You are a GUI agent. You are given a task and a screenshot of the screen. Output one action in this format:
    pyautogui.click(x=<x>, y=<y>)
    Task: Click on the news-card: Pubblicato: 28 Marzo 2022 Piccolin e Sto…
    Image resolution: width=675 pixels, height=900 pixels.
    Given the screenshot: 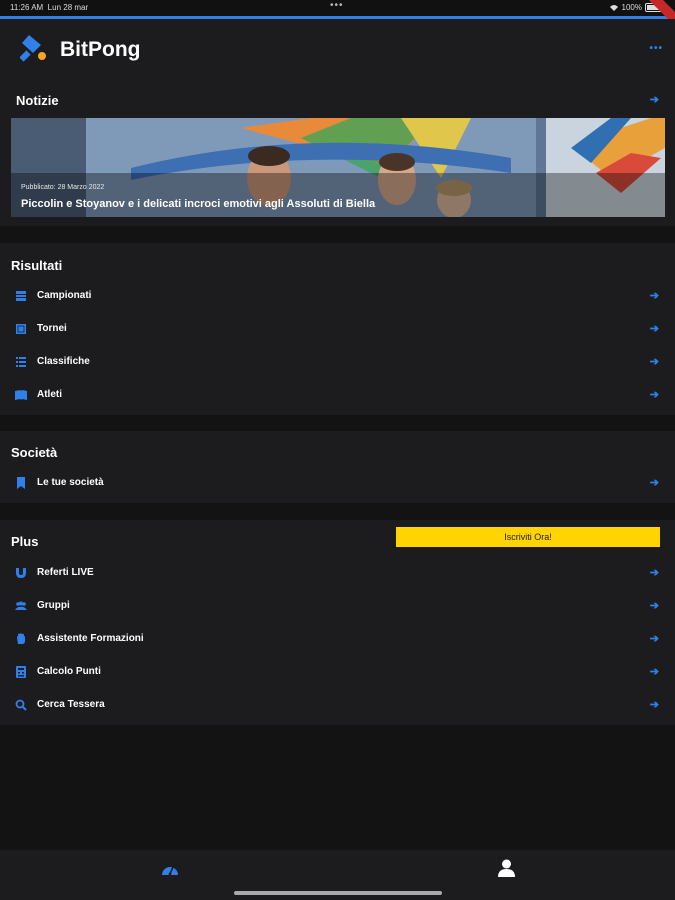 What is the action you would take?
    pyautogui.click(x=338, y=167)
    